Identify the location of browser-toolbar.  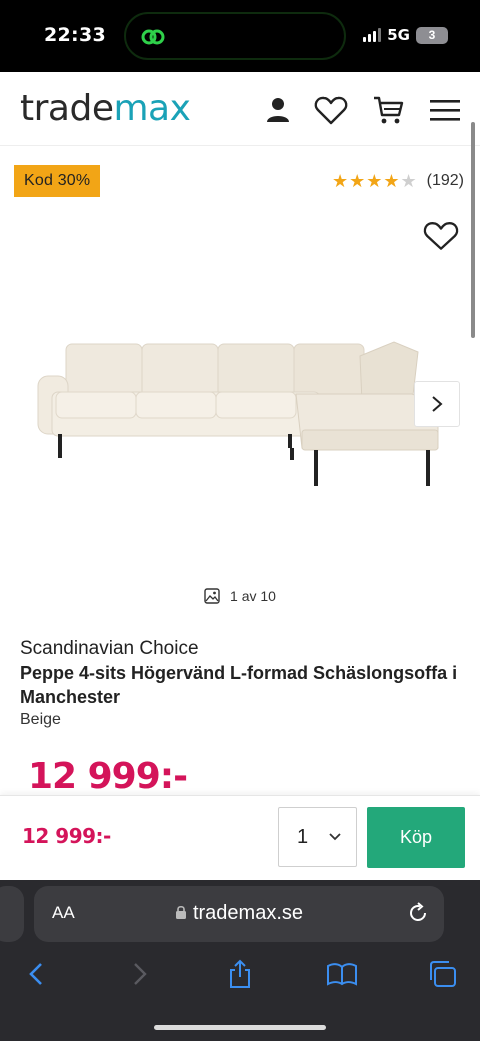
(240, 974).